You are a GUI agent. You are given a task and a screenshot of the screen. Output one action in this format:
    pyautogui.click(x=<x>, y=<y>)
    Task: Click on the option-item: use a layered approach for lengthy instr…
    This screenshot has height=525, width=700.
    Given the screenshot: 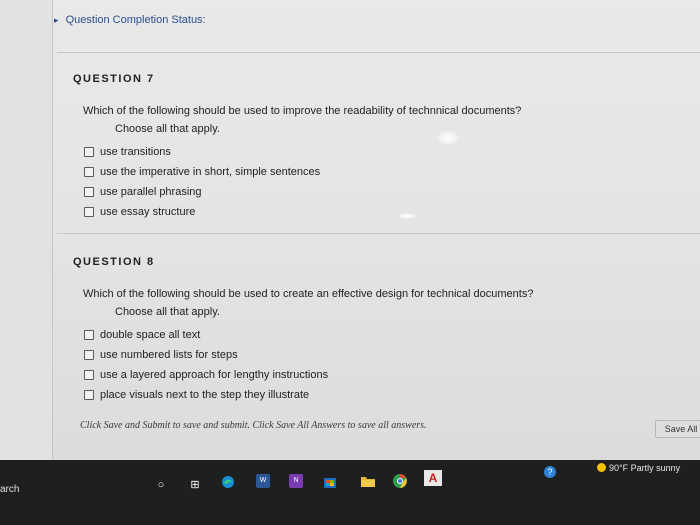 What is the action you would take?
    pyautogui.click(x=206, y=375)
    